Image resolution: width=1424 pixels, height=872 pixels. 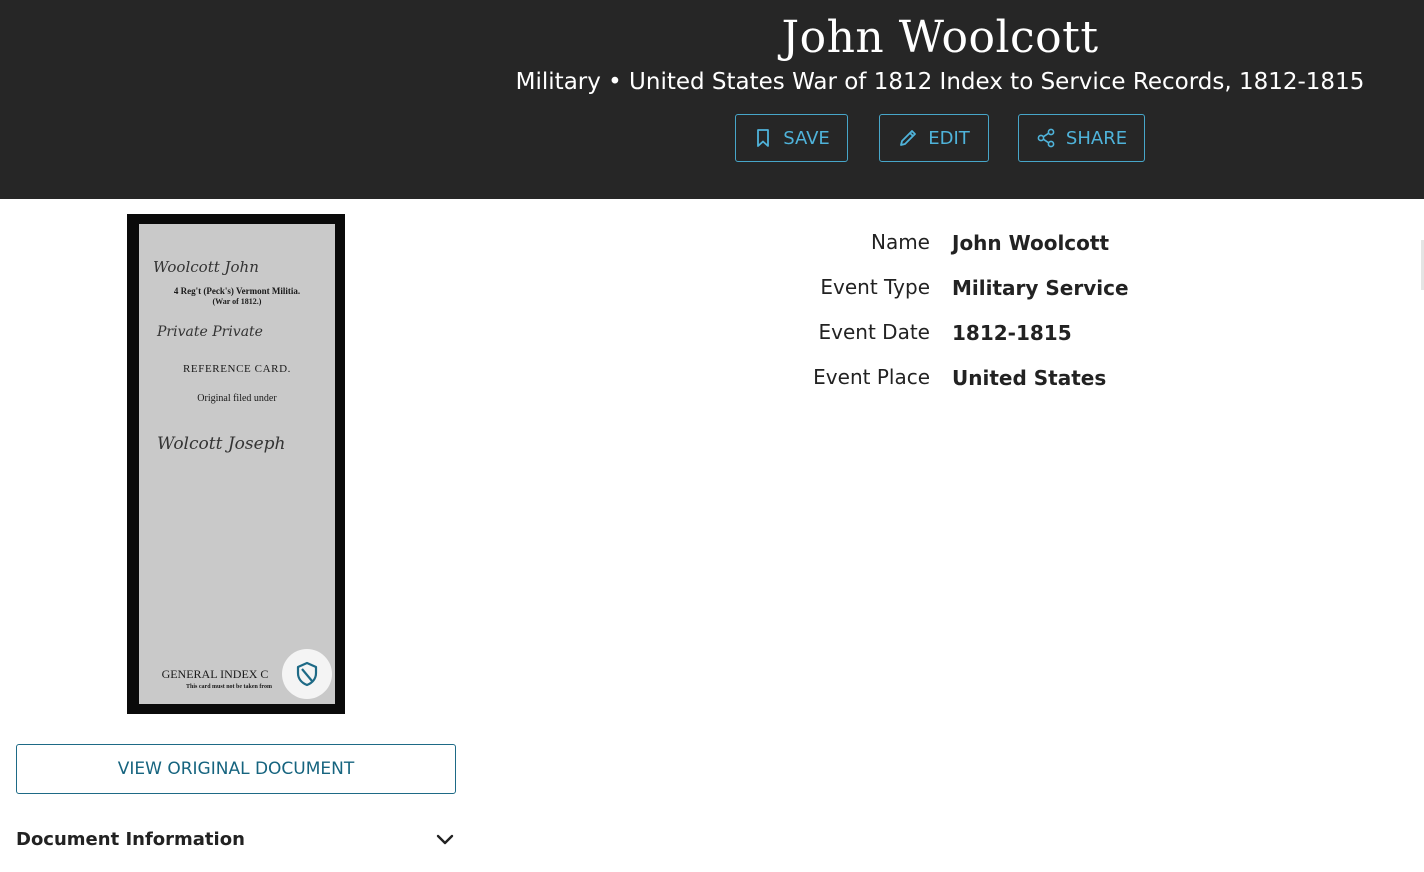 I want to click on document-information-toggle: Document Information, so click(x=236, y=839).